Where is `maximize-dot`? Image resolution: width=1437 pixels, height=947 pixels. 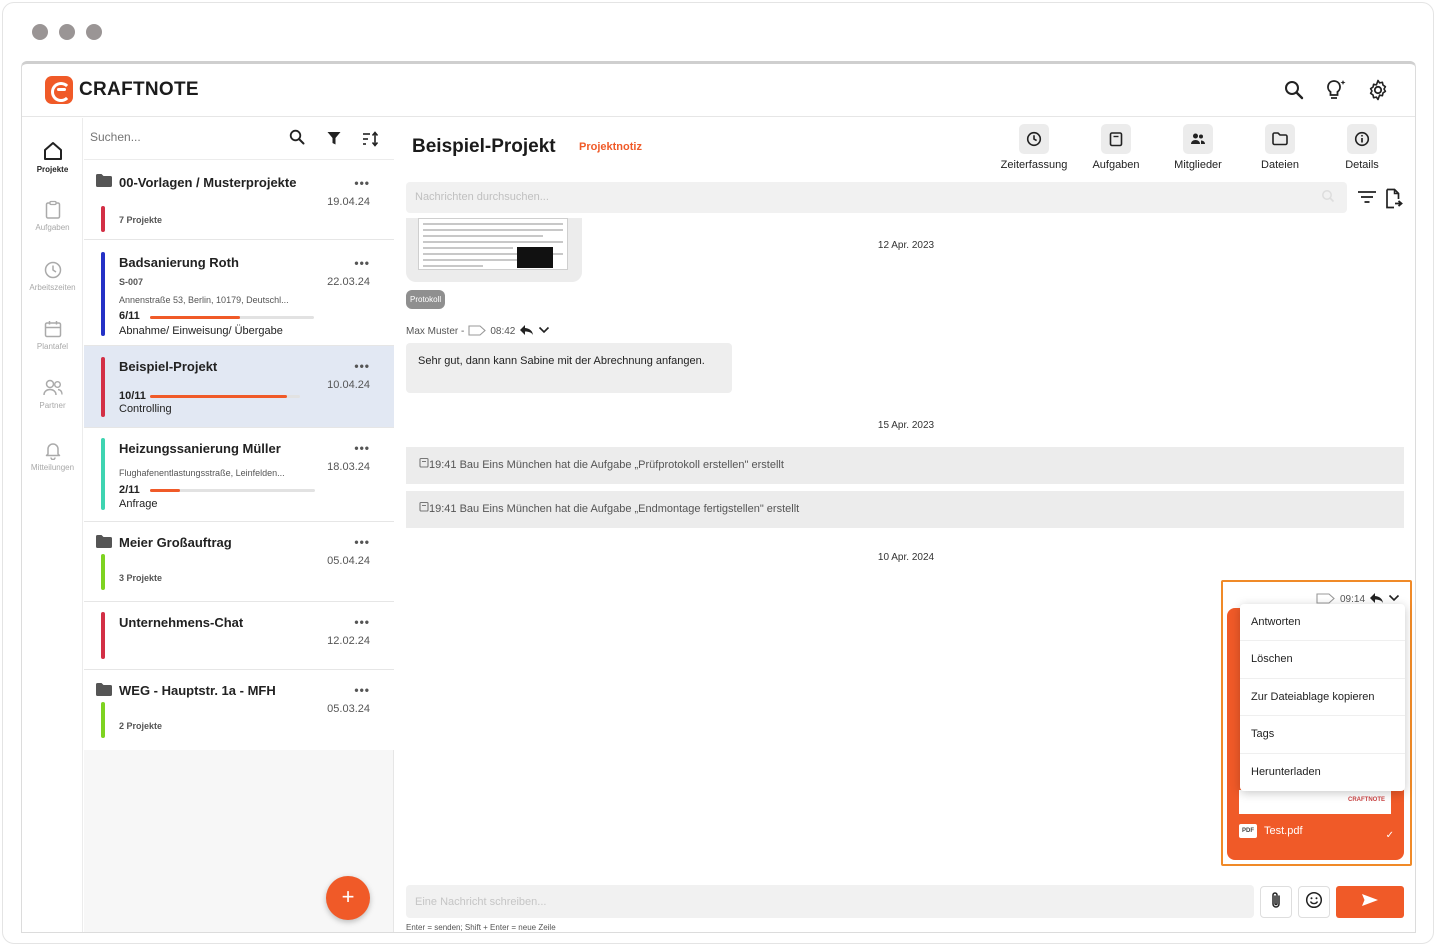 maximize-dot is located at coordinates (94, 32).